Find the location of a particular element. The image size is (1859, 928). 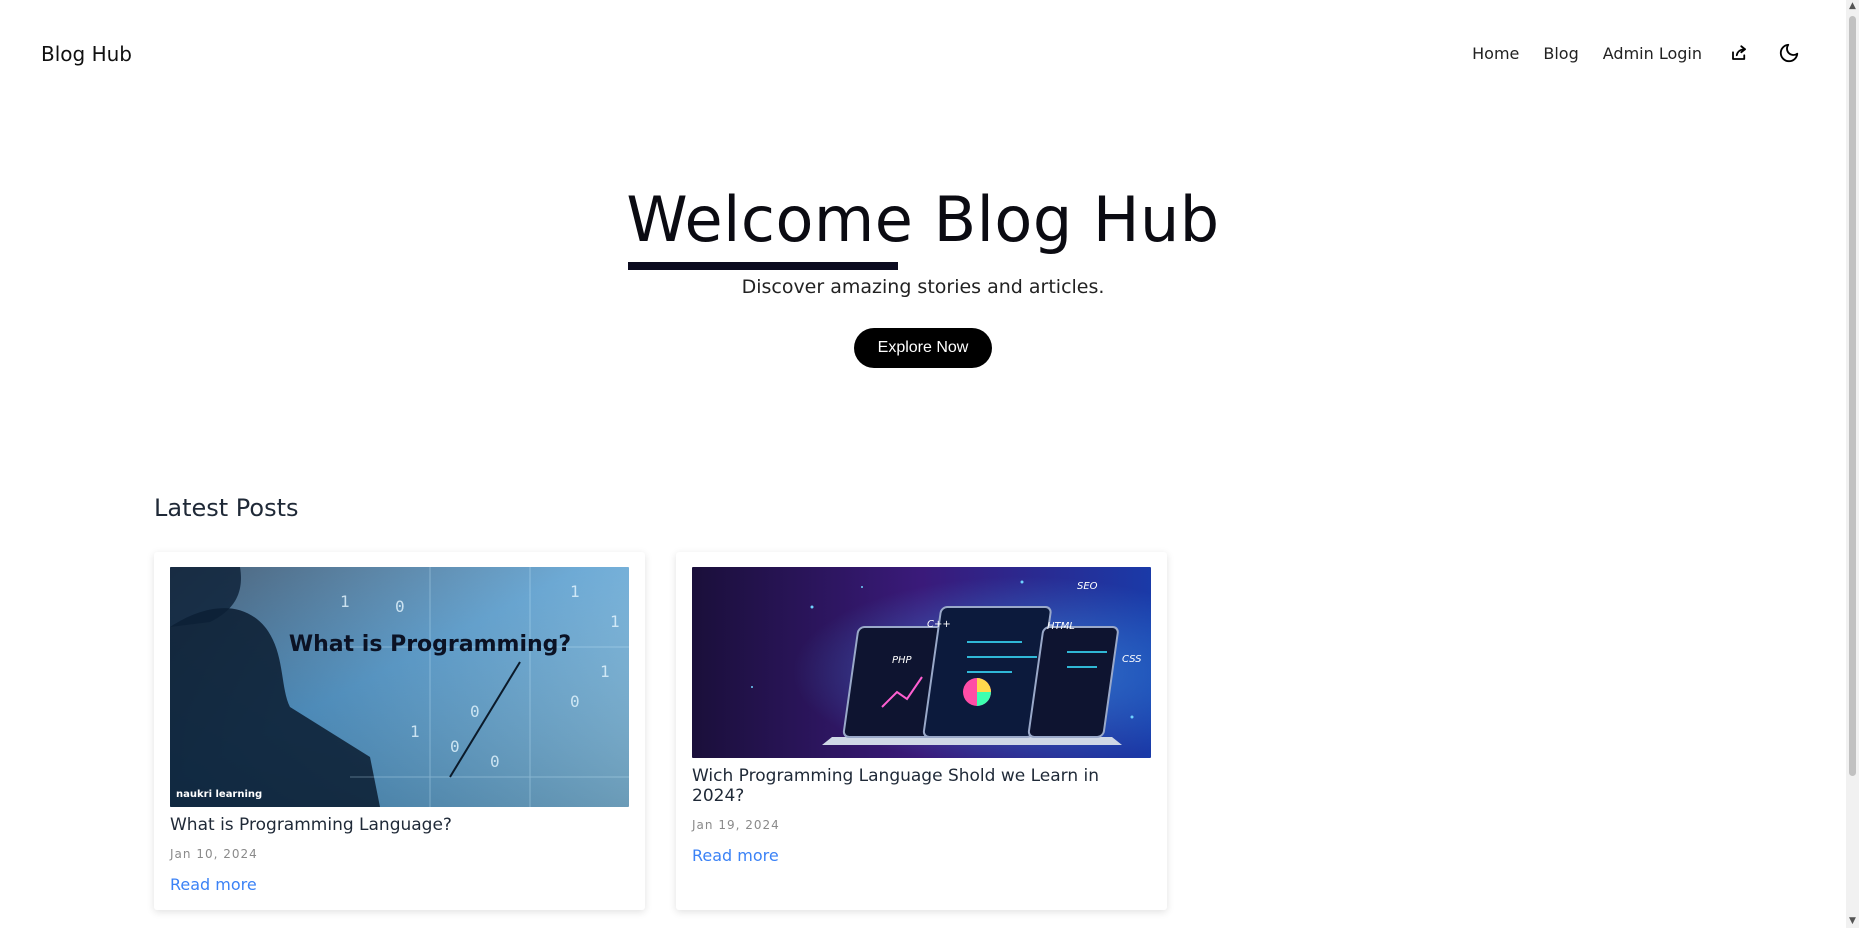

hero-subtitle: Discover amazing stories and articles. is located at coordinates (923, 287).